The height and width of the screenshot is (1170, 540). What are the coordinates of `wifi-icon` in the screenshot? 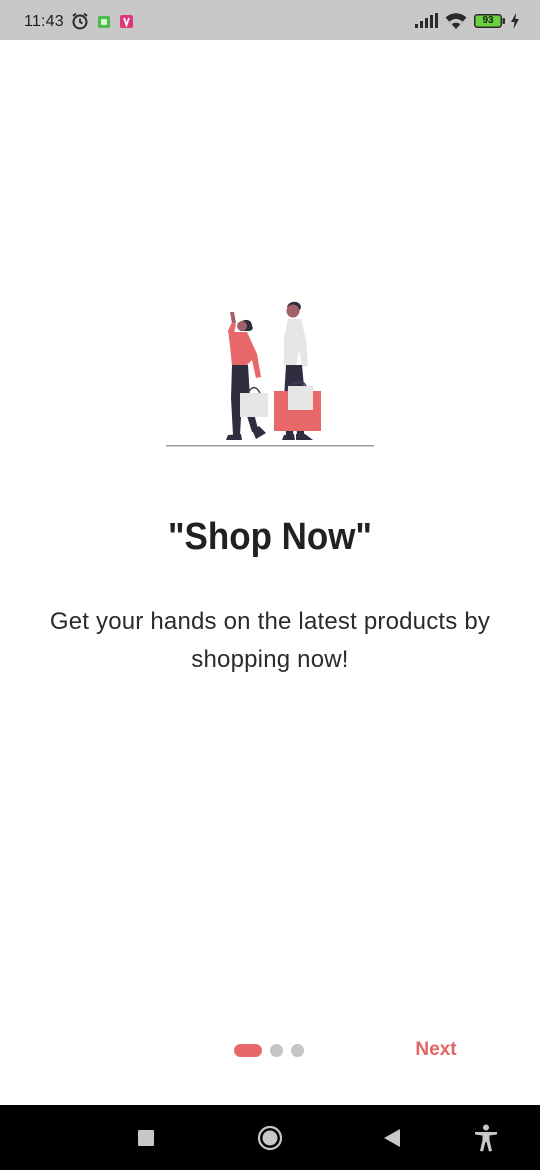 It's located at (456, 21).